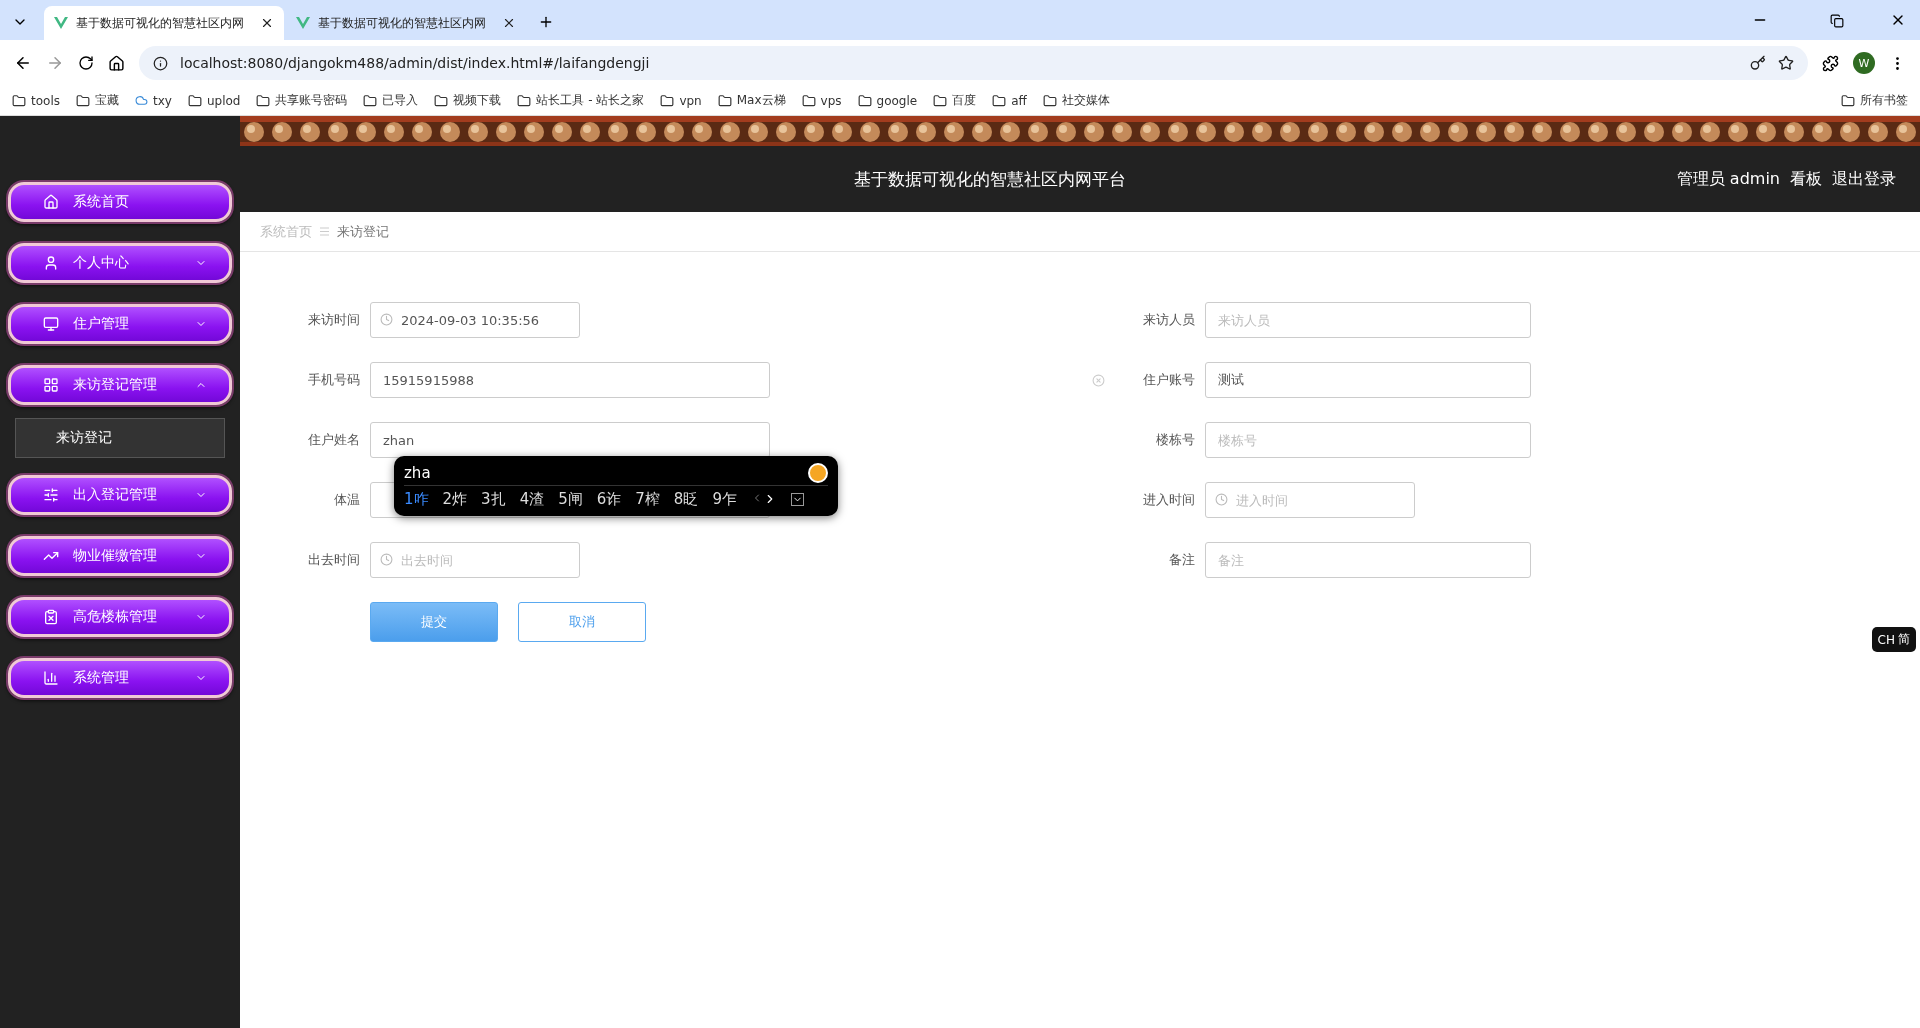  I want to click on date-field: 2024-09-03 10:35:56, so click(475, 320).